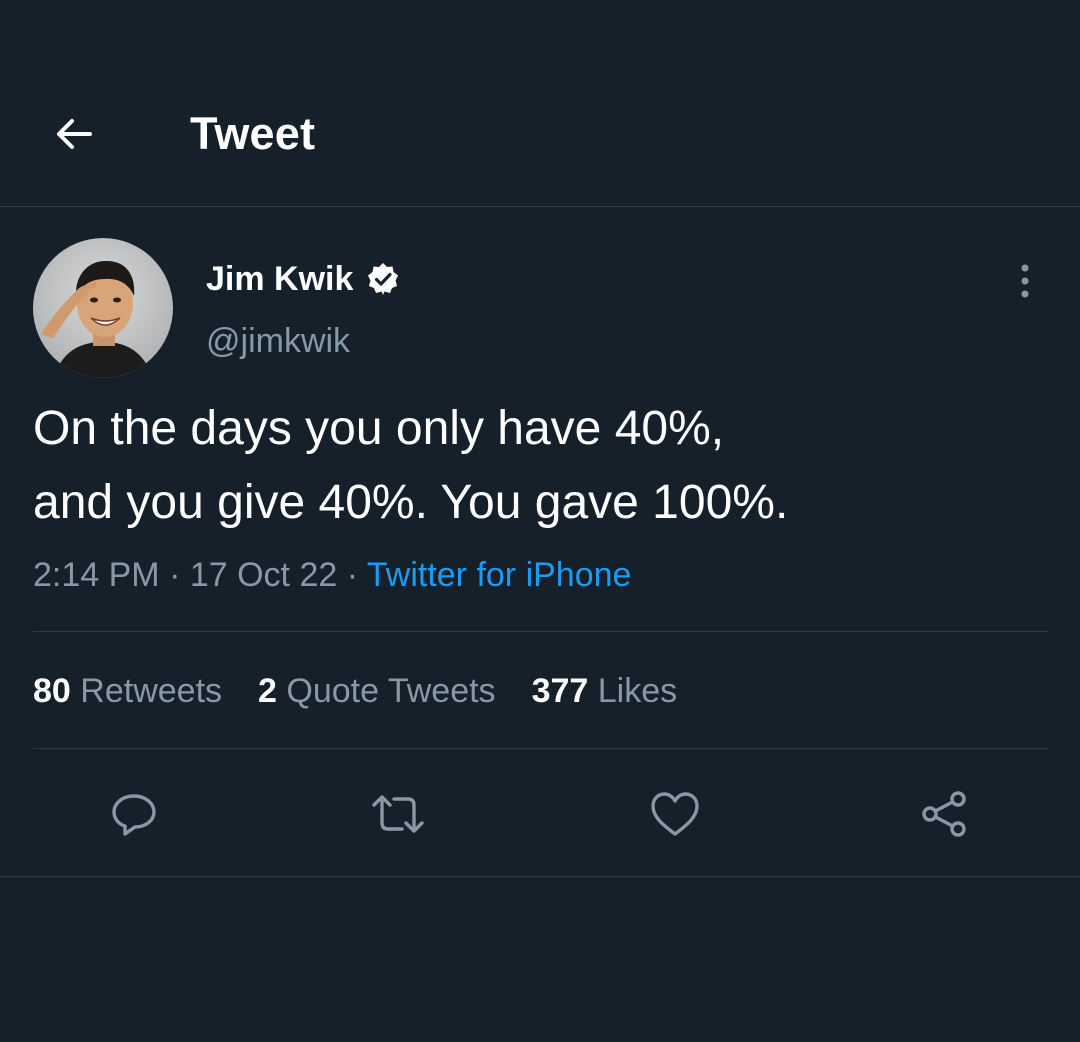  I want to click on author-name: Jim Kwik, so click(303, 279).